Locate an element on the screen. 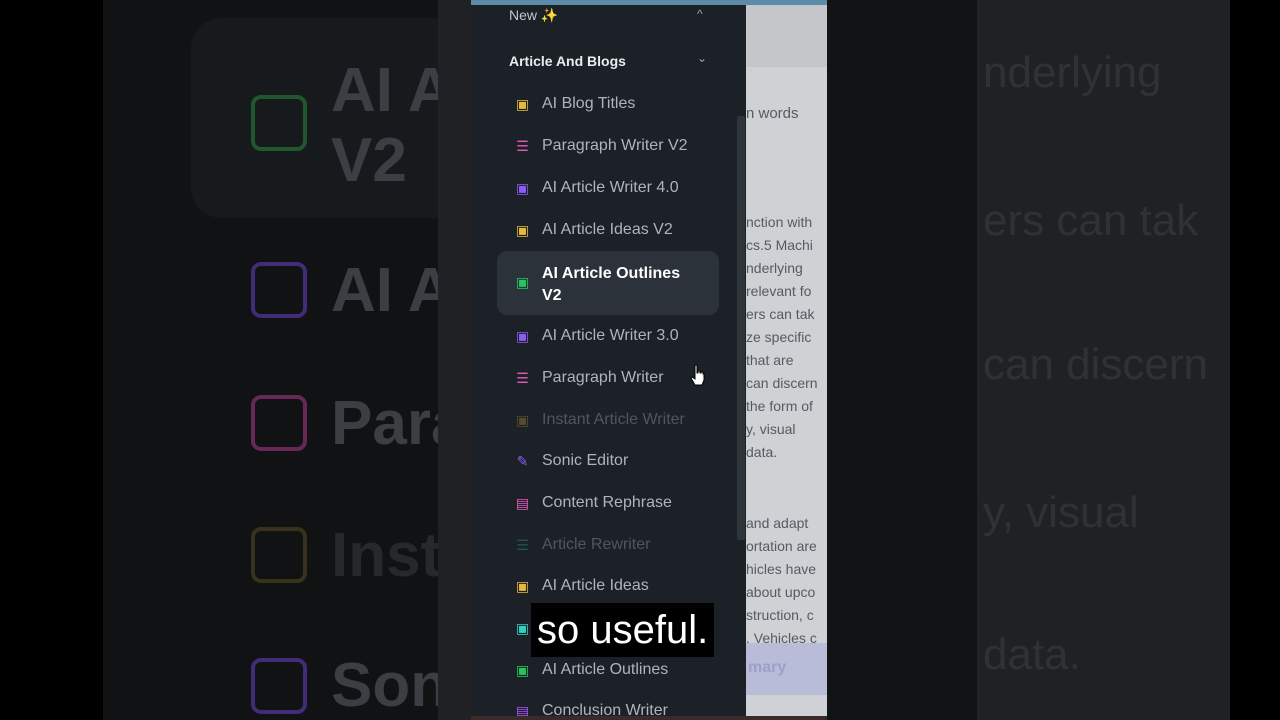  content-text-line: y, visual is located at coordinates (771, 429).